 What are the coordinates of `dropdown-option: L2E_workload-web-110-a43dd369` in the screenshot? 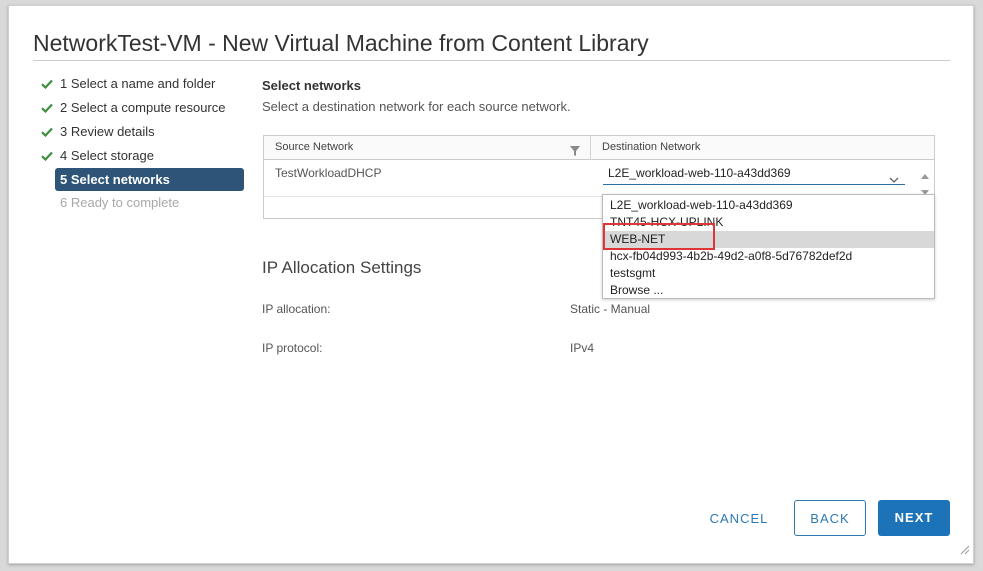 It's located at (768, 205).